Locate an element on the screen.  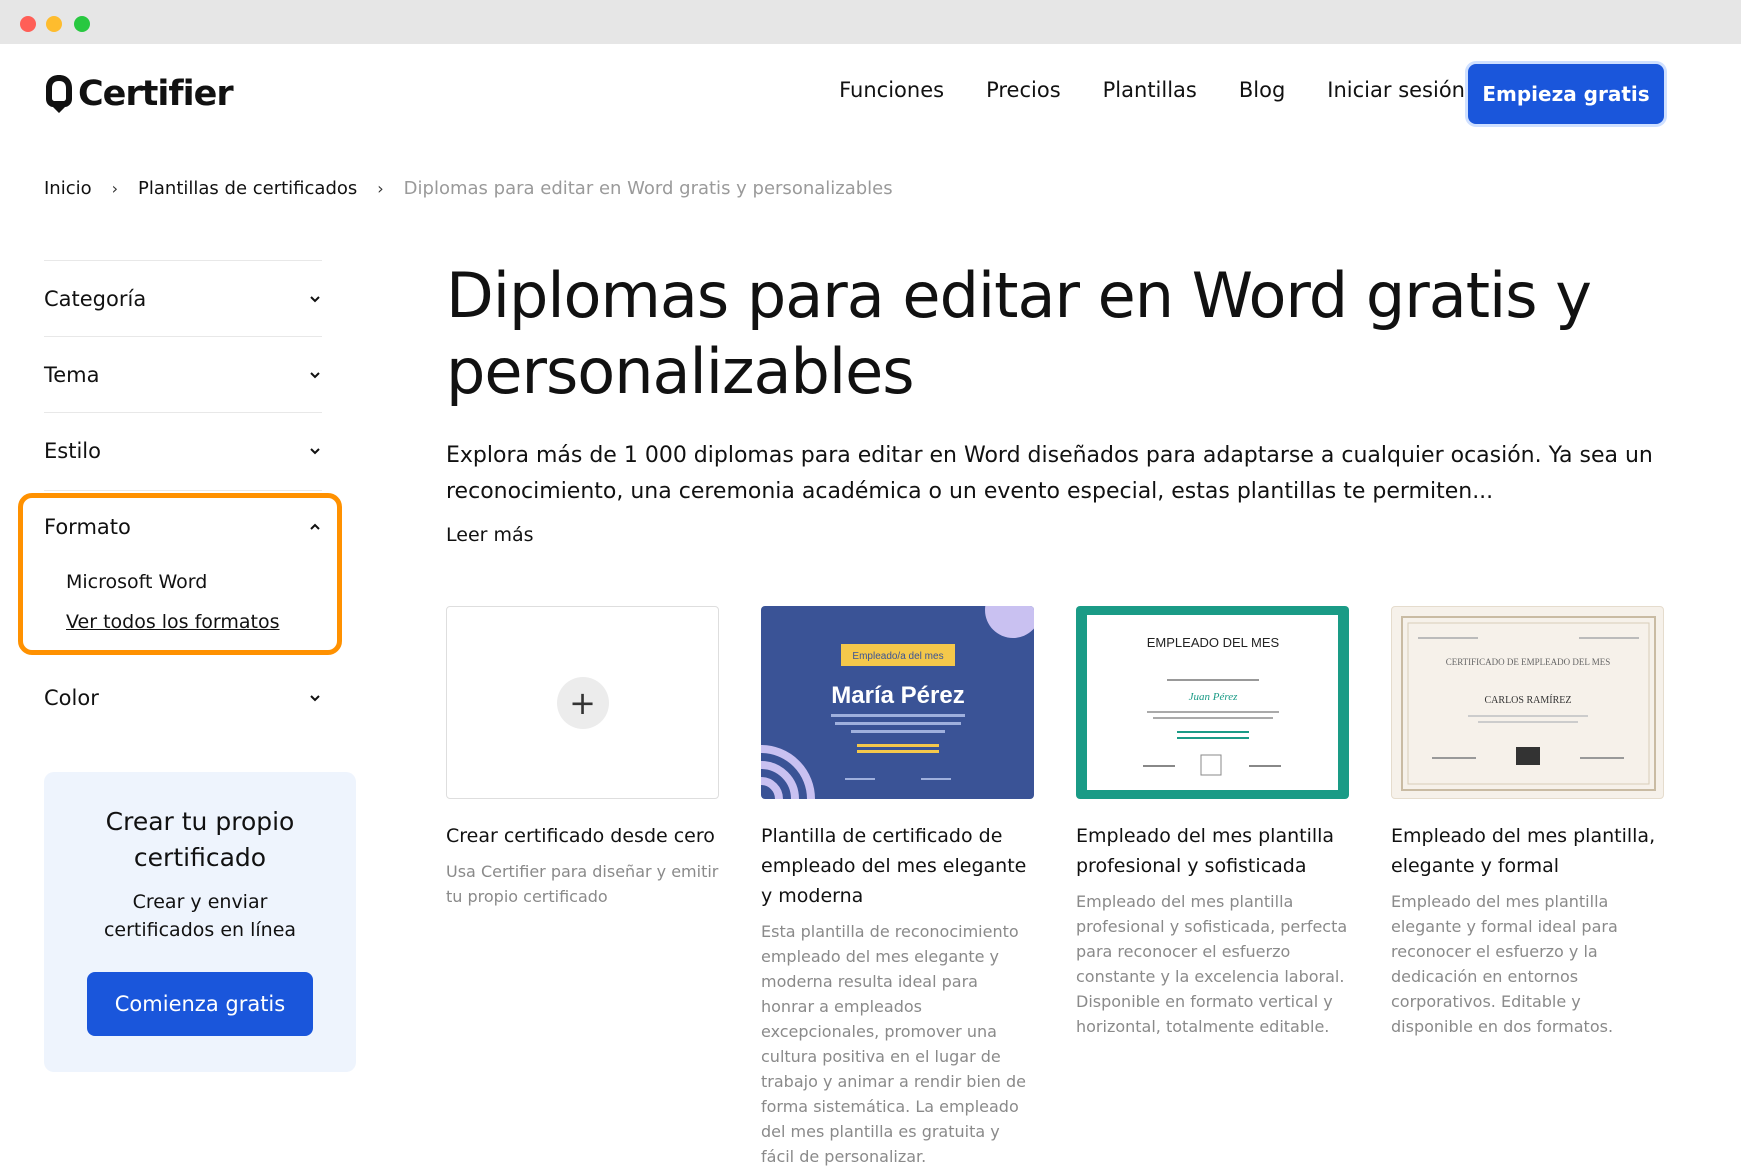
filter-label: Color is located at coordinates (71, 698).